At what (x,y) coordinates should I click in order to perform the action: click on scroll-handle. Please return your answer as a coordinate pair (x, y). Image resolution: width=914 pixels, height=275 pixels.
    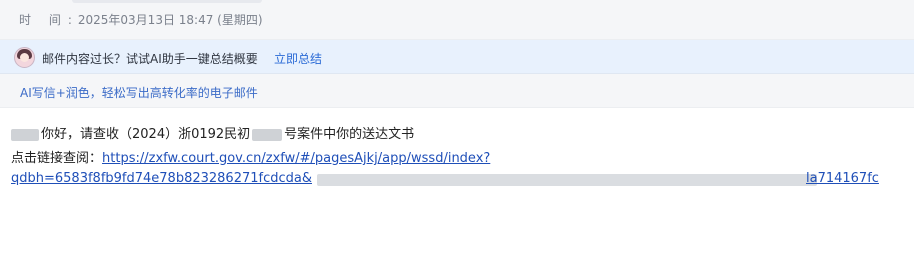
    Looking at the image, I should click on (167, 1).